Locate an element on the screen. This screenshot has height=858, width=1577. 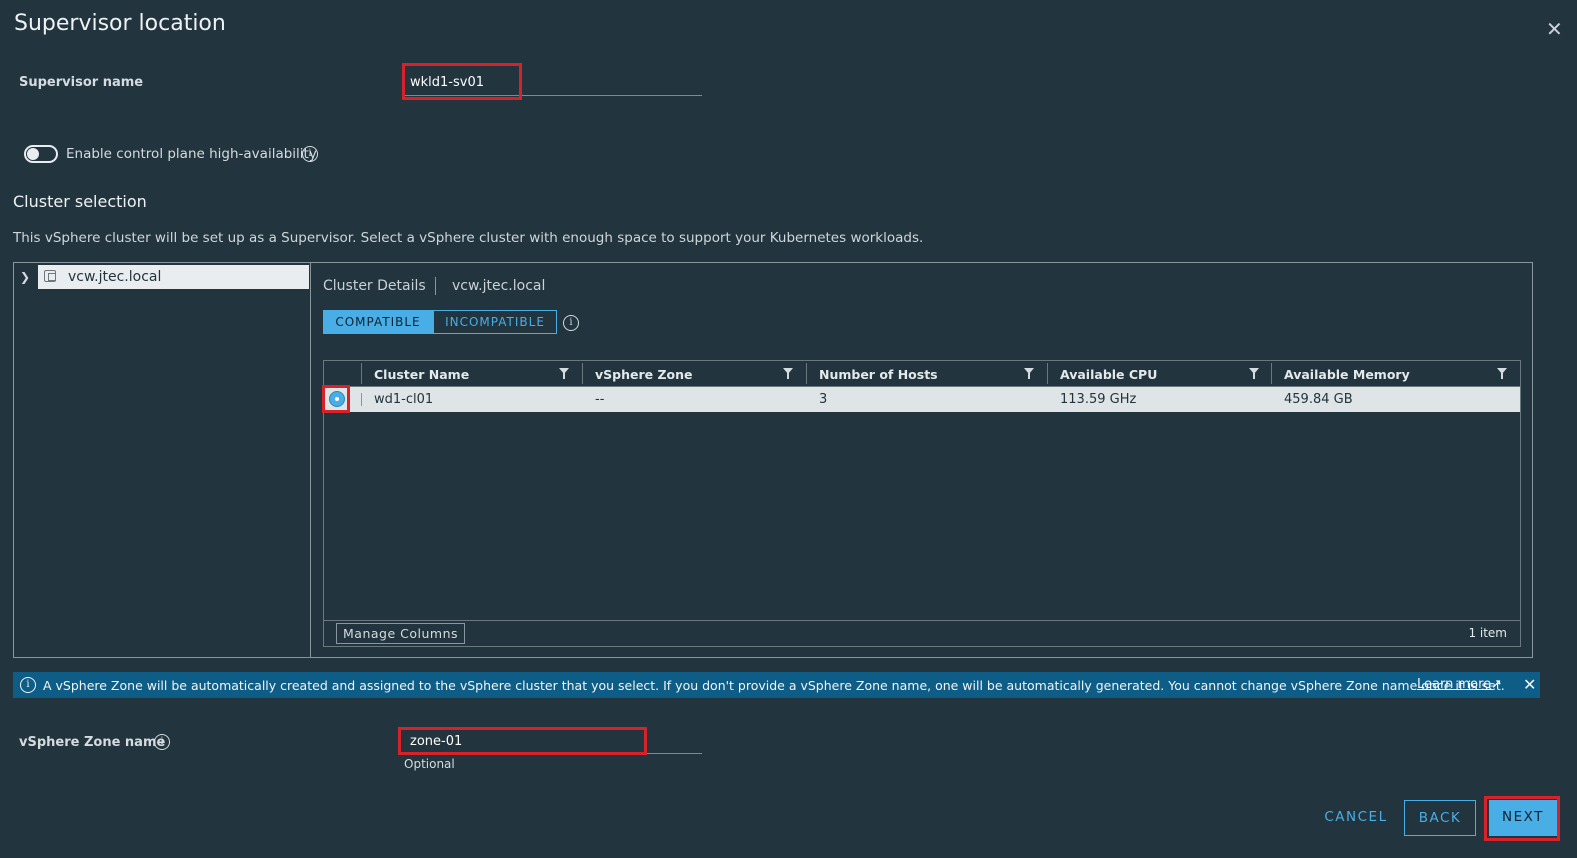
zone-helper-text: Optional is located at coordinates (429, 764).